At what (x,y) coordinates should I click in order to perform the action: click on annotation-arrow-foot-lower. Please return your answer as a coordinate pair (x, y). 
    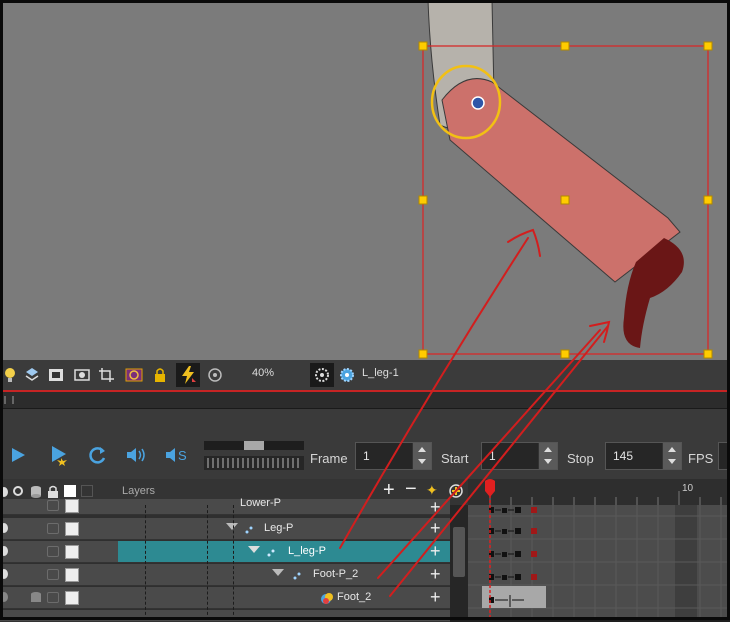
    Looking at the image, I should click on (499, 461).